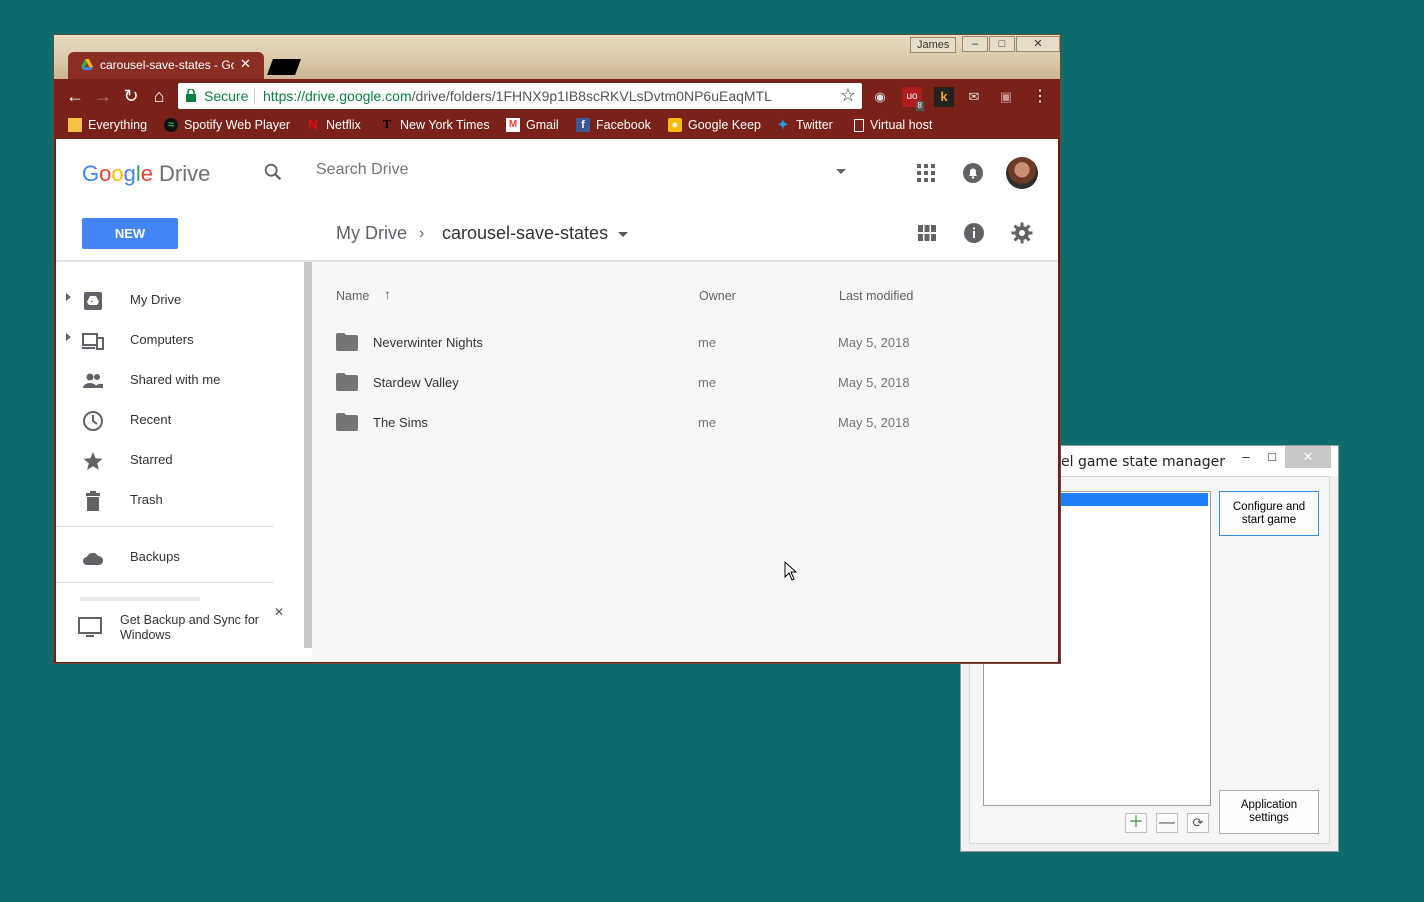  Describe the element at coordinates (1022, 173) in the screenshot. I see `avatar` at that location.